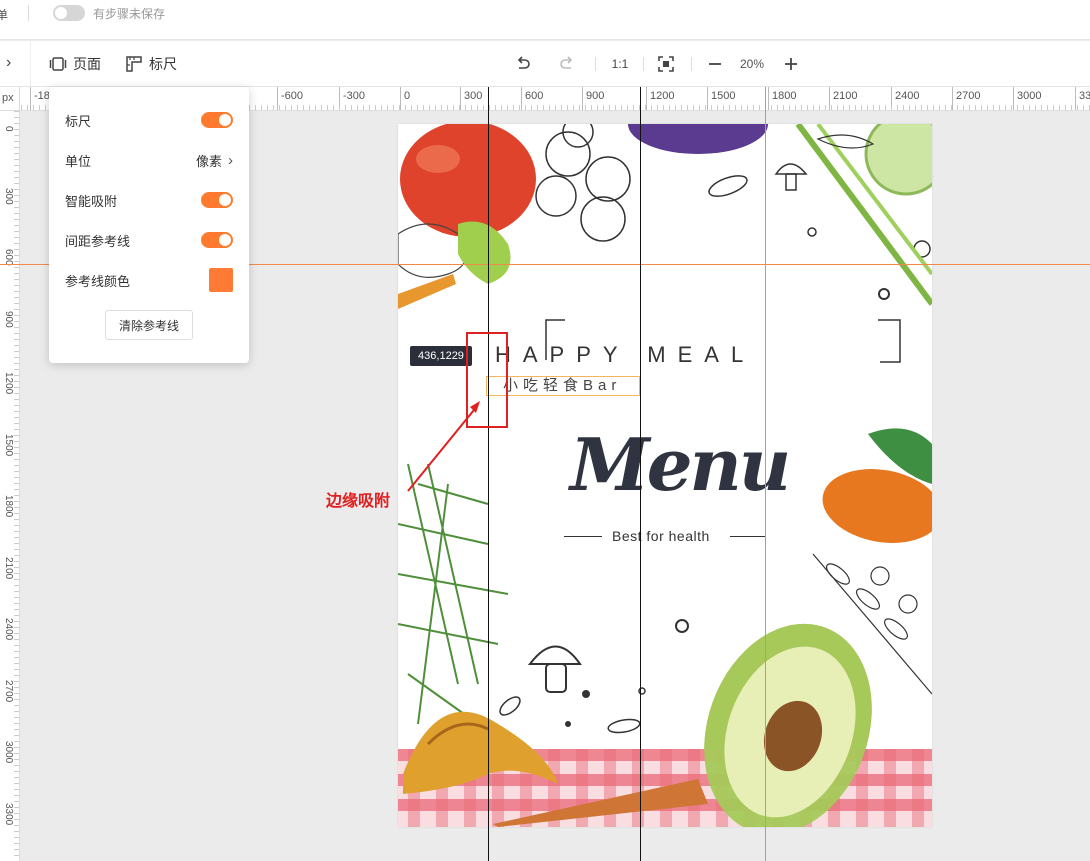  I want to click on poster-subtitle-selected: 小吃轻食Bar, so click(563, 386).